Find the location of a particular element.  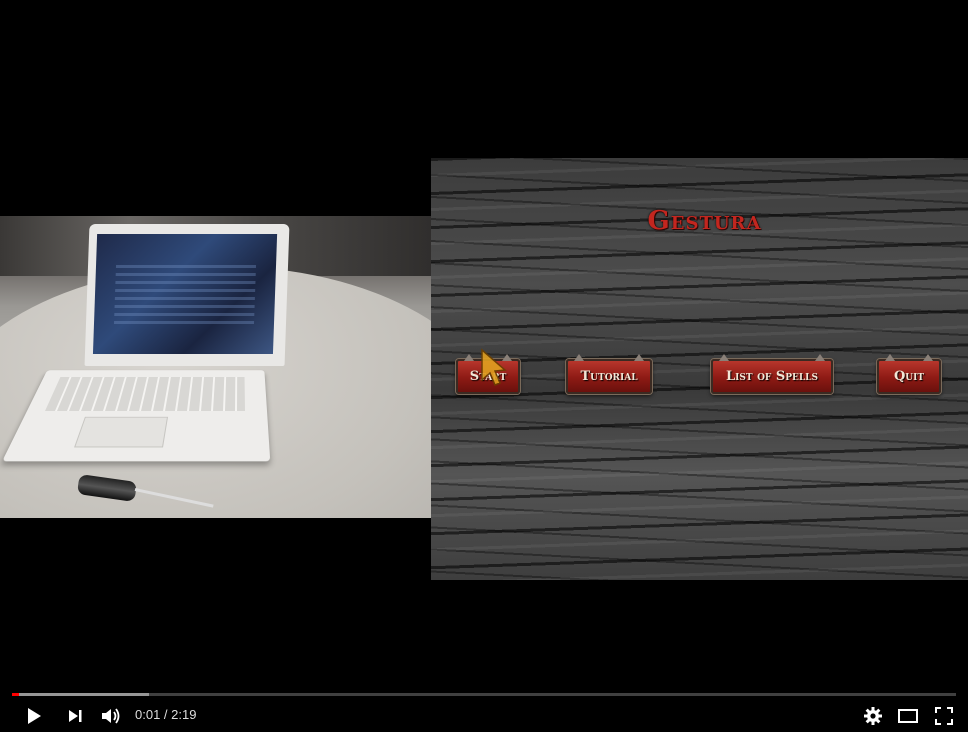

time-display: 0:01 / 2:19 is located at coordinates (165, 714).